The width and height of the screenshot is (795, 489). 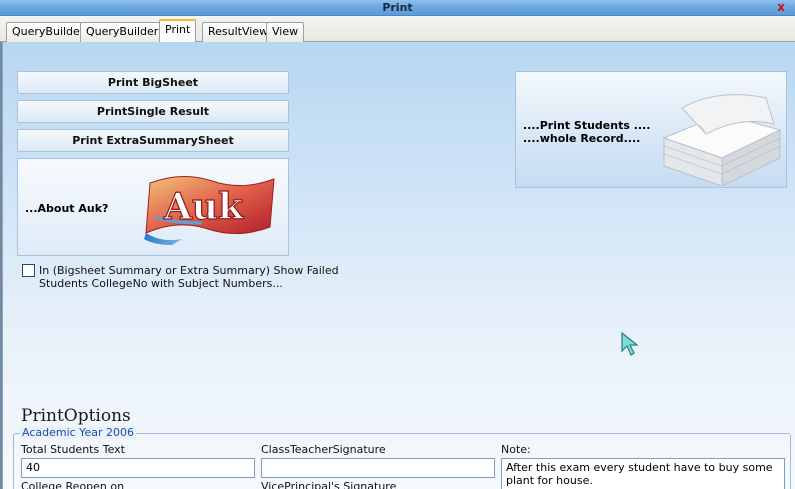 I want to click on tab-querybuilder: QueryBuilder, so click(x=48, y=32).